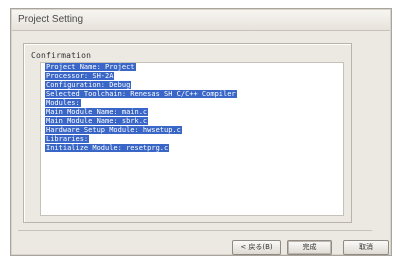 The width and height of the screenshot is (402, 262). I want to click on confirmation-line: Project Name: Project, so click(194, 67).